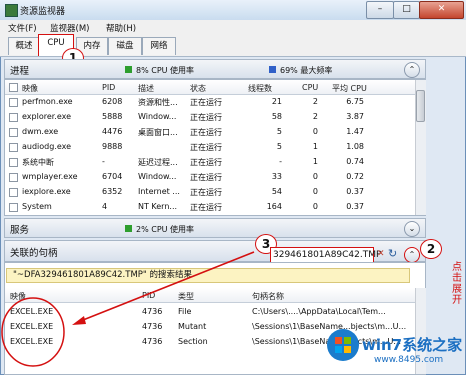 Image resolution: width=472 pixels, height=375 pixels. What do you see at coordinates (13, 87) in the screenshot?
I see `select-all-checkbox` at bounding box center [13, 87].